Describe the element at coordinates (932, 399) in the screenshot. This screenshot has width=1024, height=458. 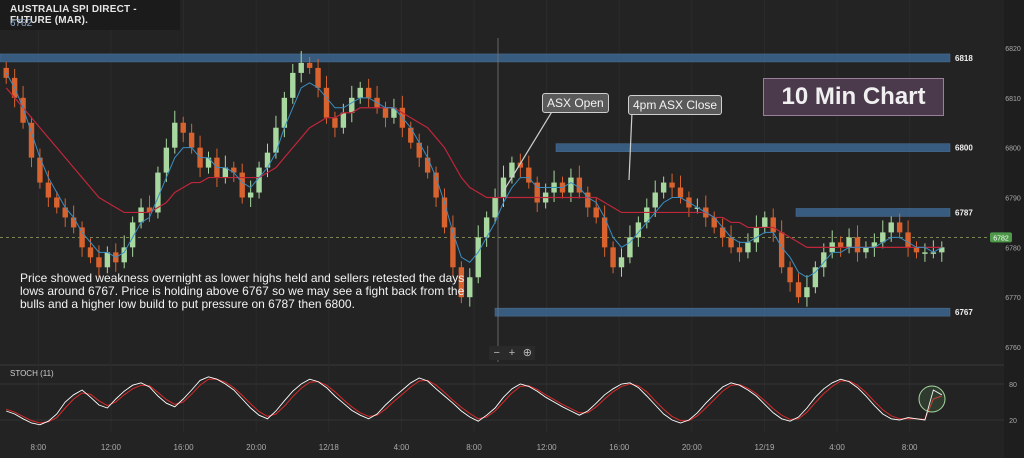
I see `stoch-highlight-circle` at that location.